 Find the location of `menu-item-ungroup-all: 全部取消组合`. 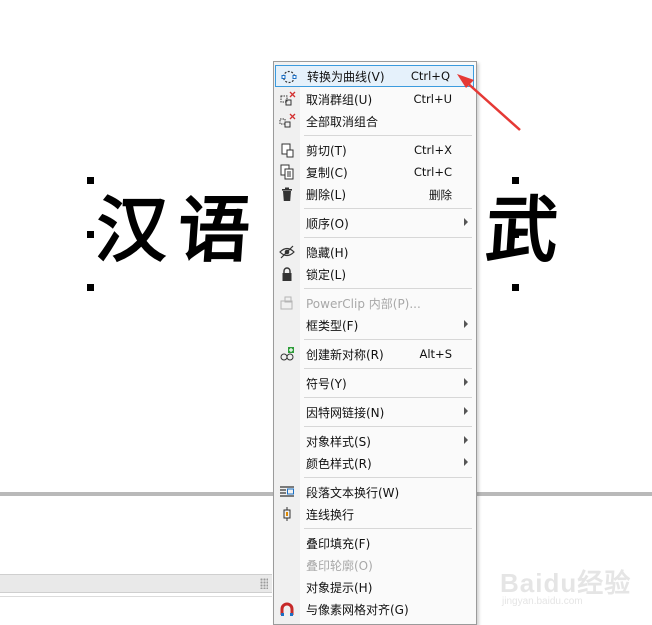

menu-item-ungroup-all: 全部取消组合 is located at coordinates (375, 121).